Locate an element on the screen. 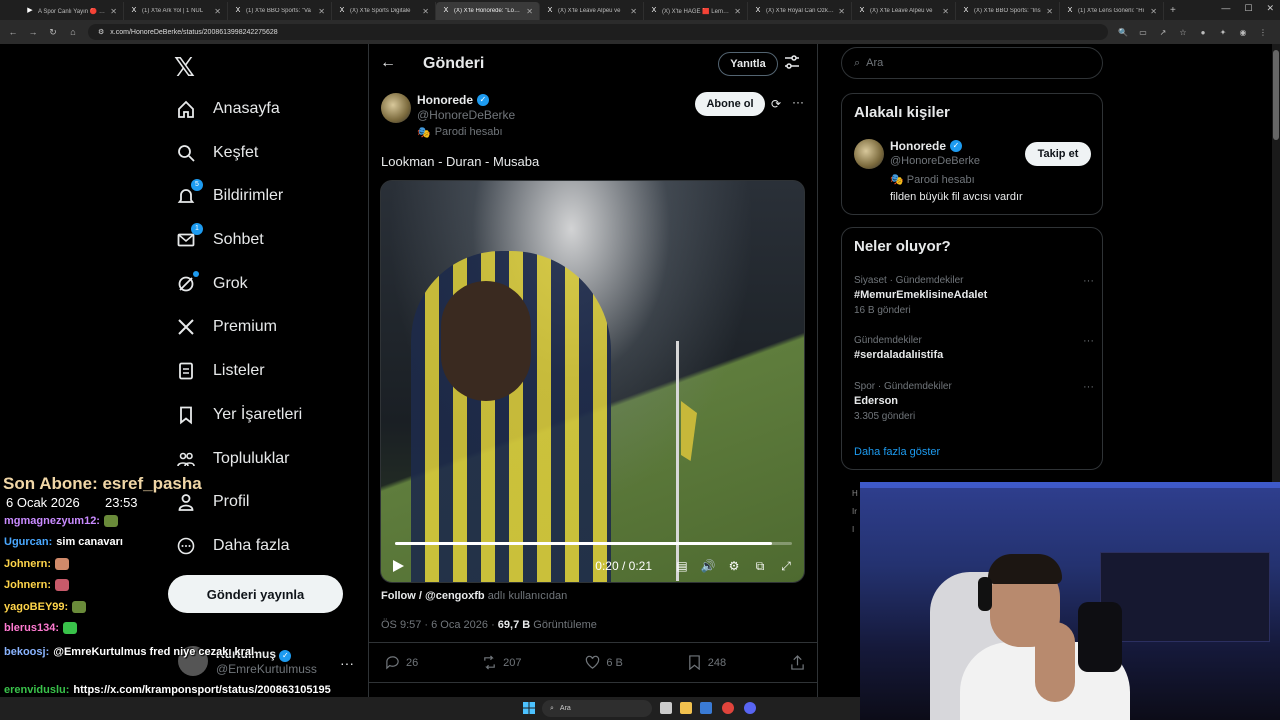 This screenshot has height=720, width=1280. volume-icon: 🔊 is located at coordinates (708, 566).